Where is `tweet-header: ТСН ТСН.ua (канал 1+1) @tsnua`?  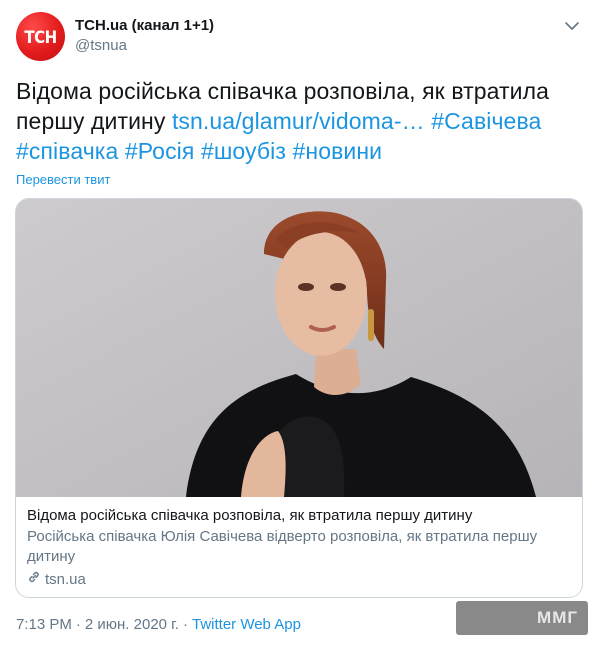 tweet-header: ТСН ТСН.ua (канал 1+1) @tsnua is located at coordinates (300, 37).